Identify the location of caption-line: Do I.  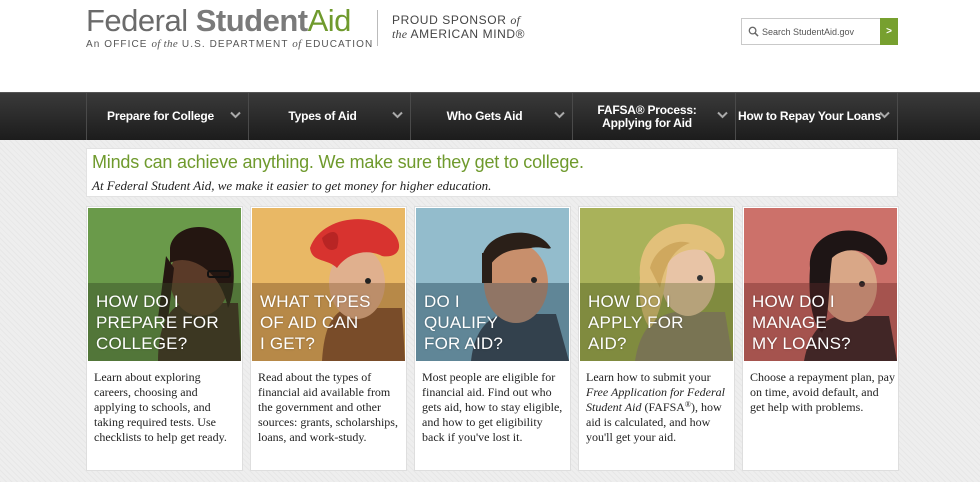
(442, 301).